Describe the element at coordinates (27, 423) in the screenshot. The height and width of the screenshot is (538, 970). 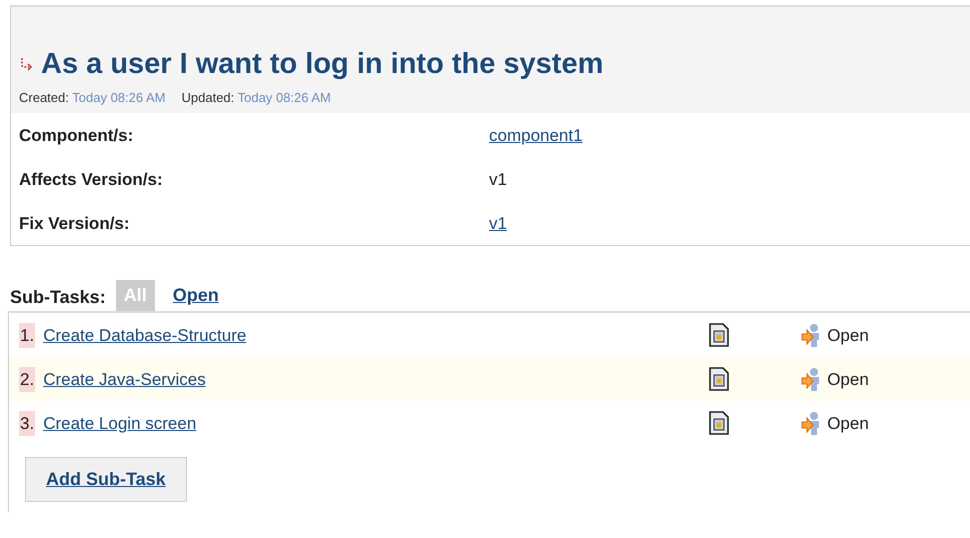
I see `row-number: 3.` at that location.